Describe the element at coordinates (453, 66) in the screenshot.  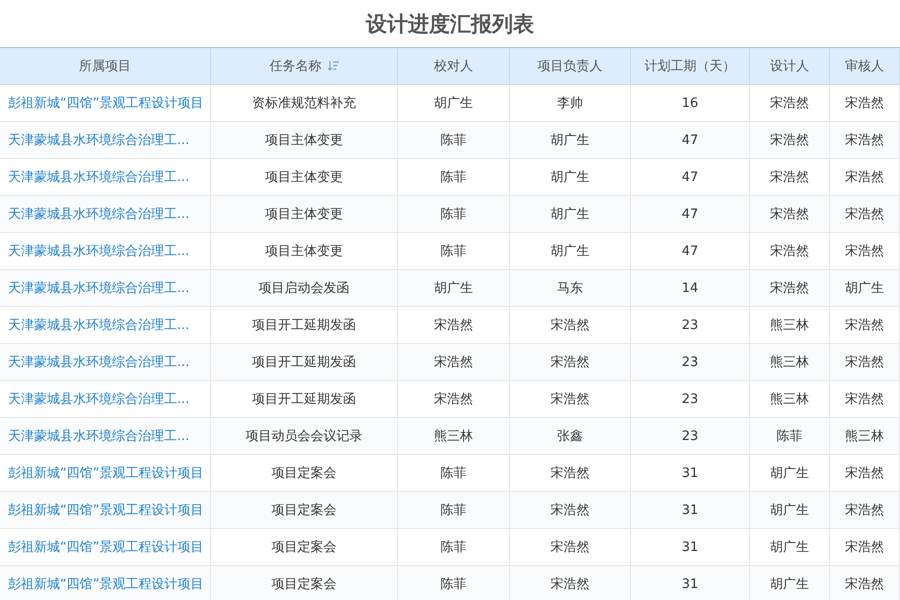
I see `column-header: 校对人` at that location.